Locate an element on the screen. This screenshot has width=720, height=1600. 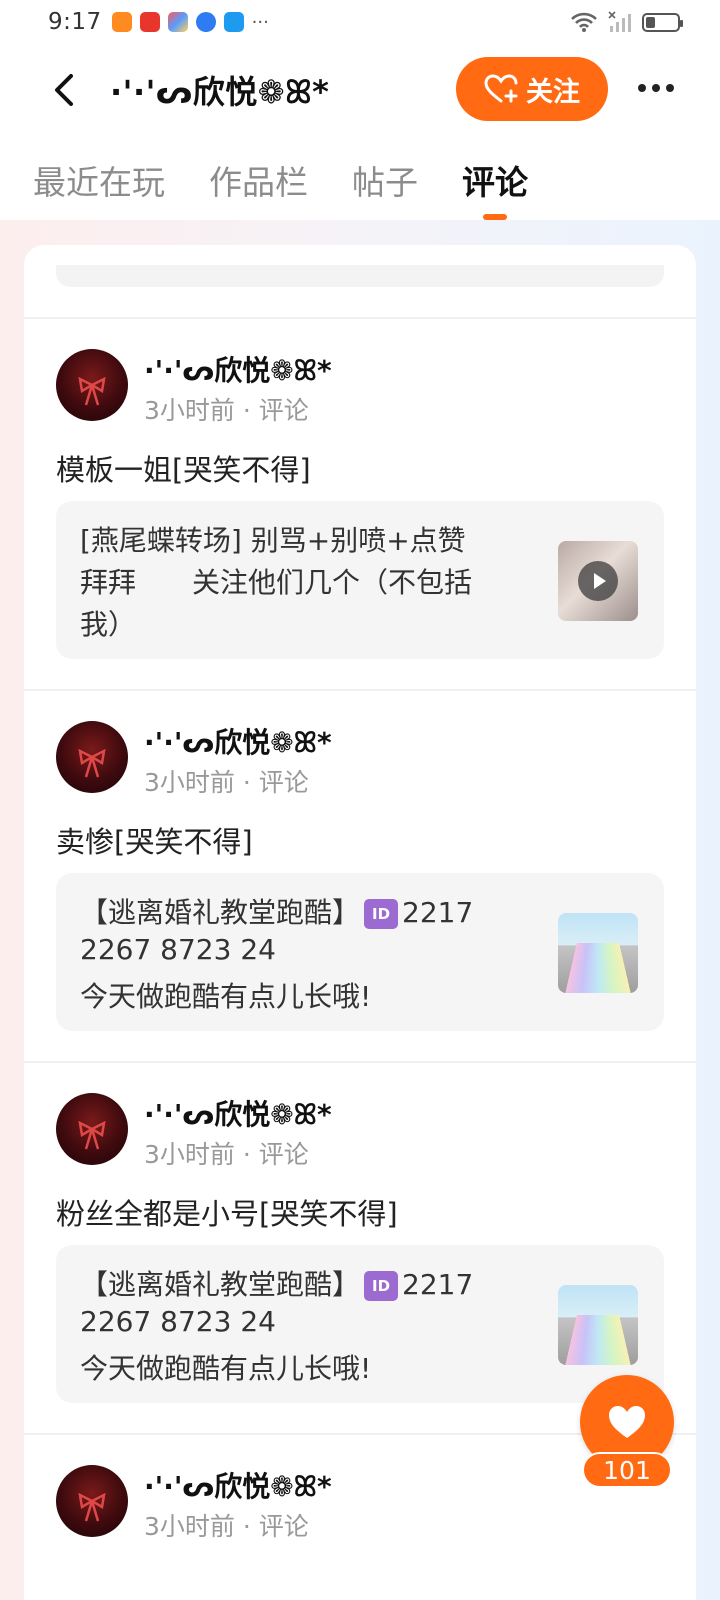
comment-text: 卖惨[哭笑不得] is located at coordinates (154, 842).